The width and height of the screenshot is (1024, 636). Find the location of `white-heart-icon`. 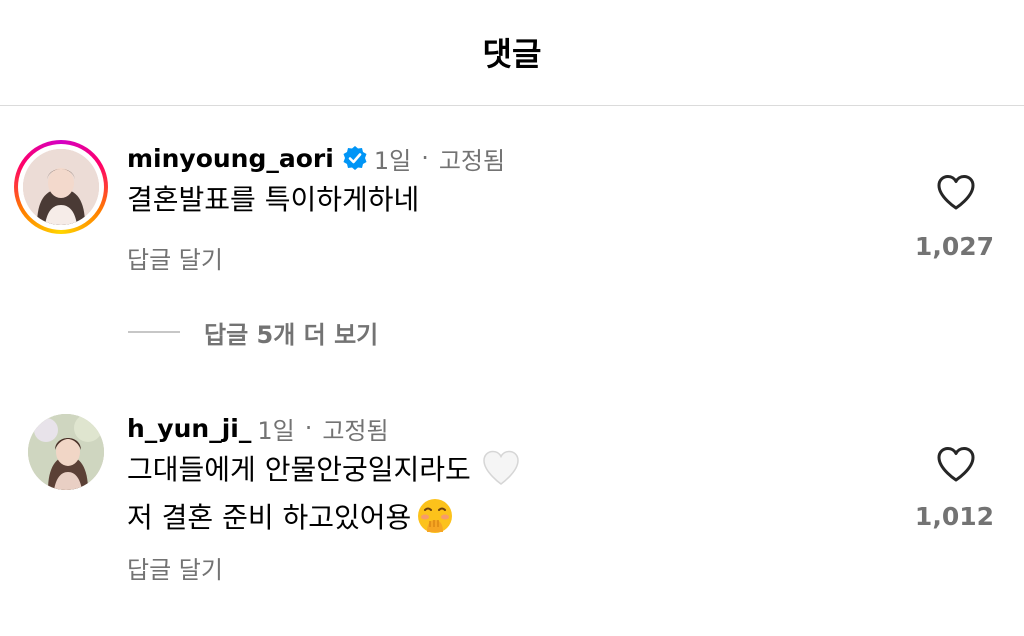

white-heart-icon is located at coordinates (501, 468).